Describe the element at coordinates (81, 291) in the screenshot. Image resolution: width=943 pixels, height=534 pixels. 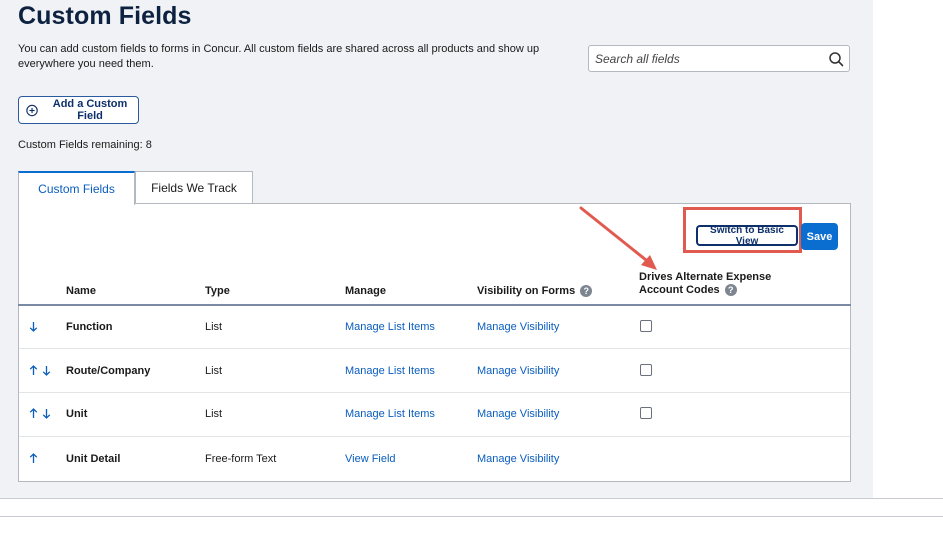
I see `column-header-name: Name` at that location.